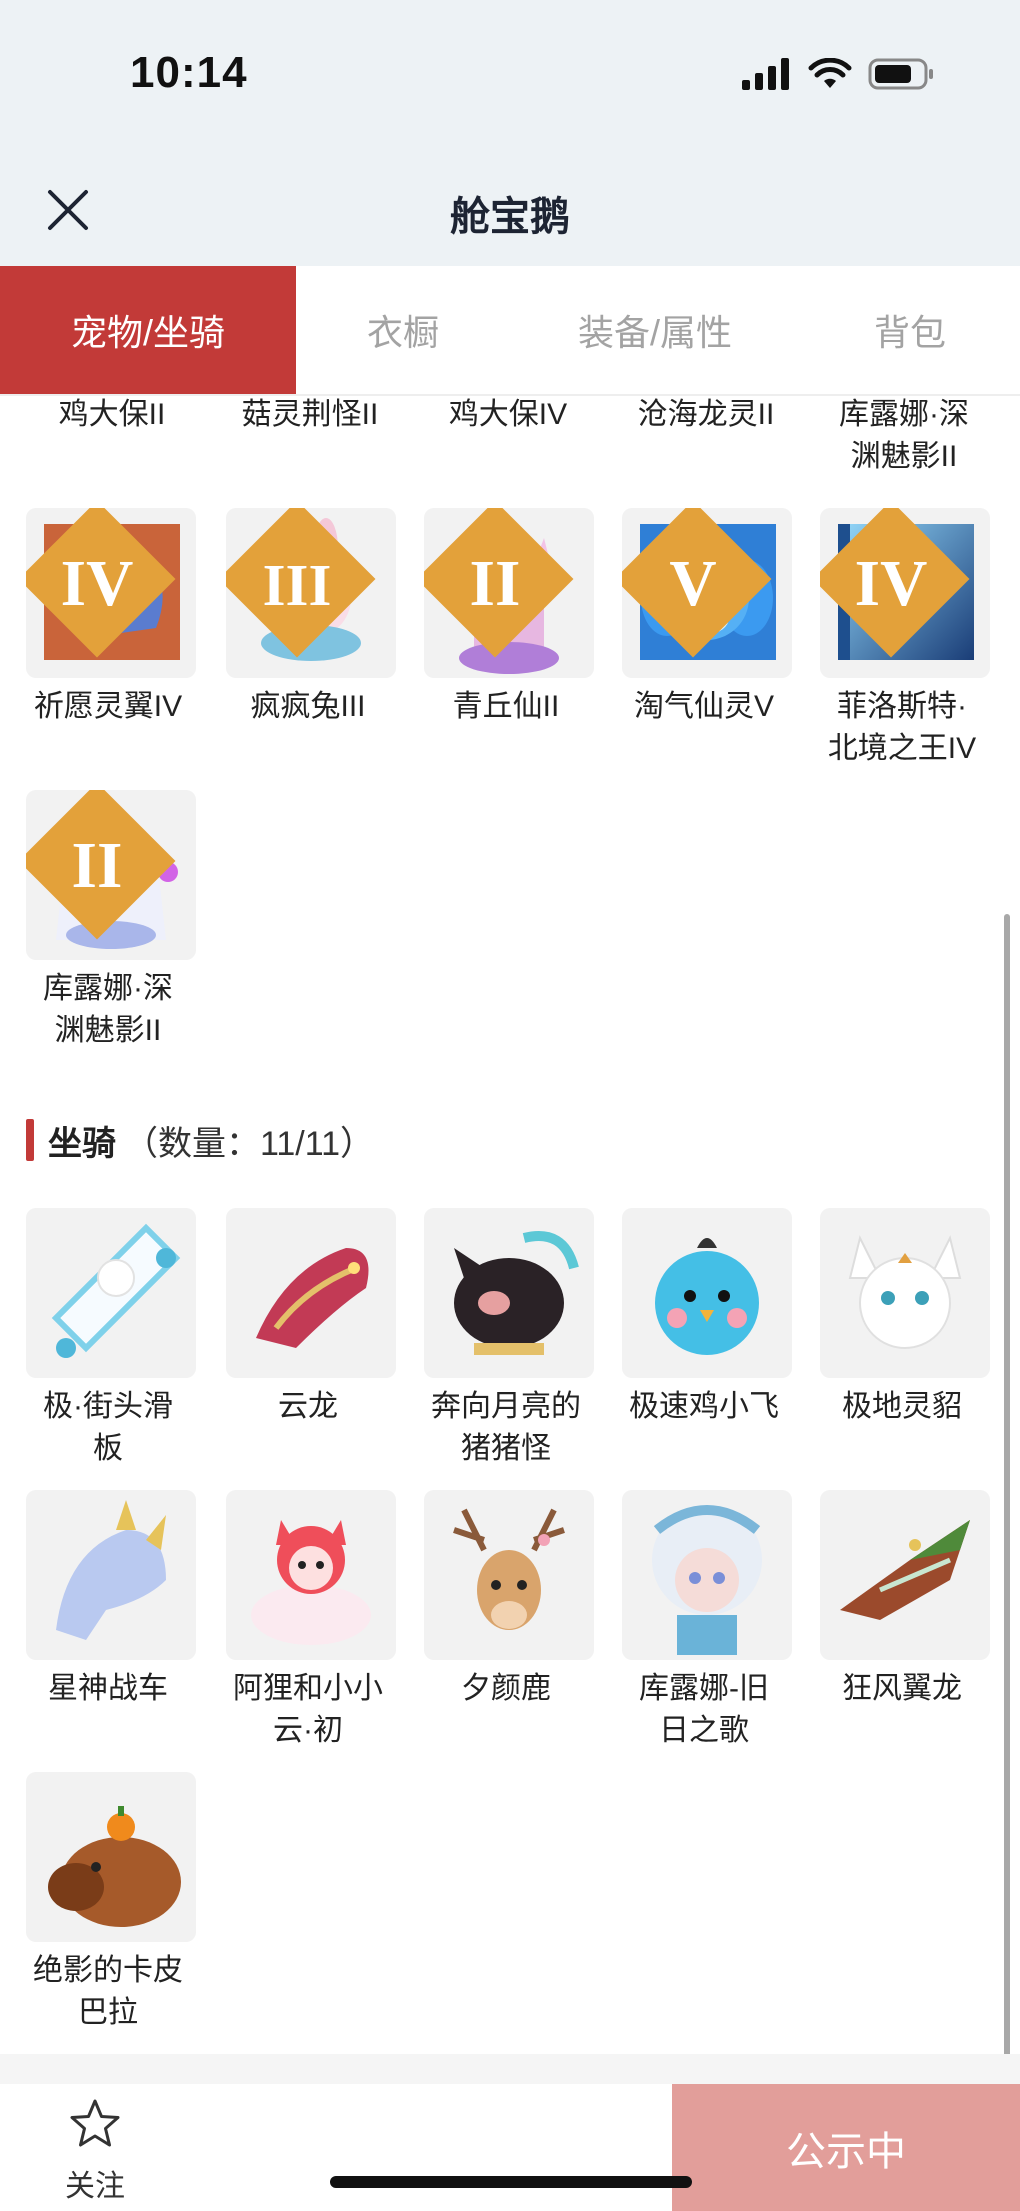 The image size is (1020, 2211). What do you see at coordinates (900, 74) in the screenshot?
I see `battery-icon` at bounding box center [900, 74].